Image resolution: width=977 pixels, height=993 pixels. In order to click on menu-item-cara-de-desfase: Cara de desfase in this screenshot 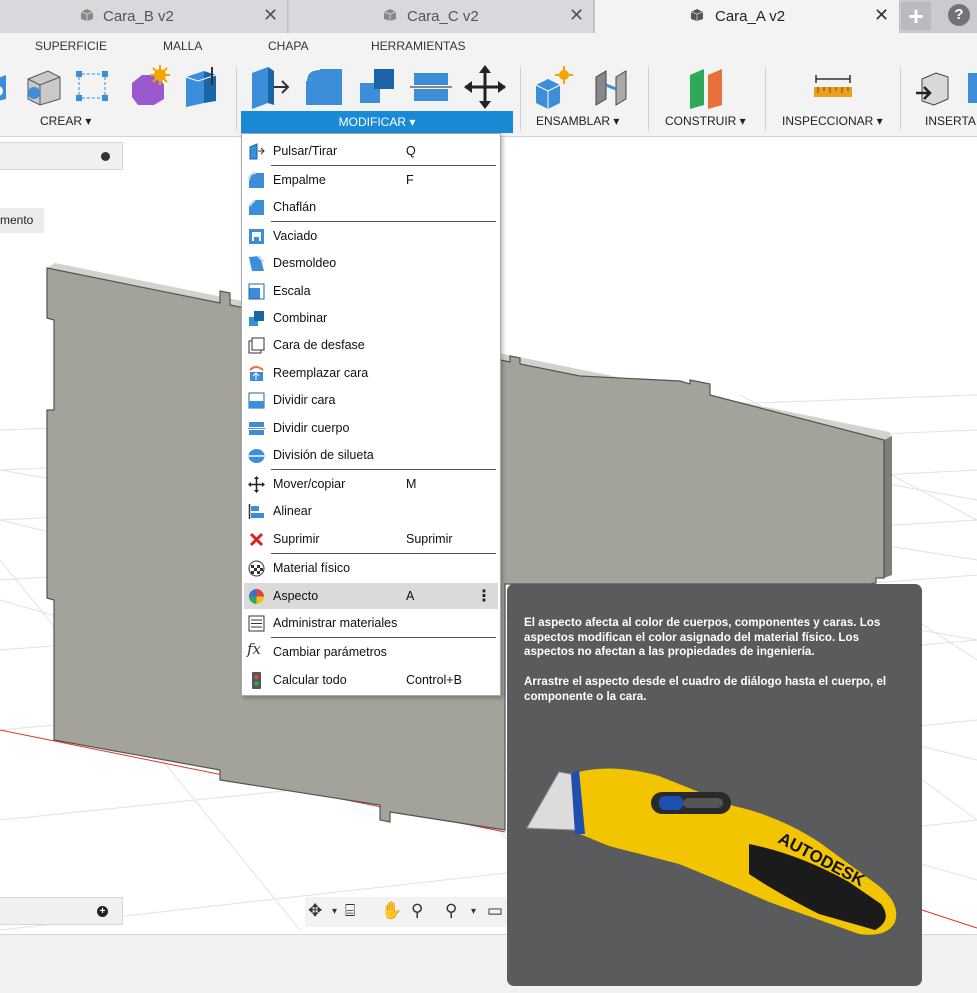, I will do `click(371, 345)`.